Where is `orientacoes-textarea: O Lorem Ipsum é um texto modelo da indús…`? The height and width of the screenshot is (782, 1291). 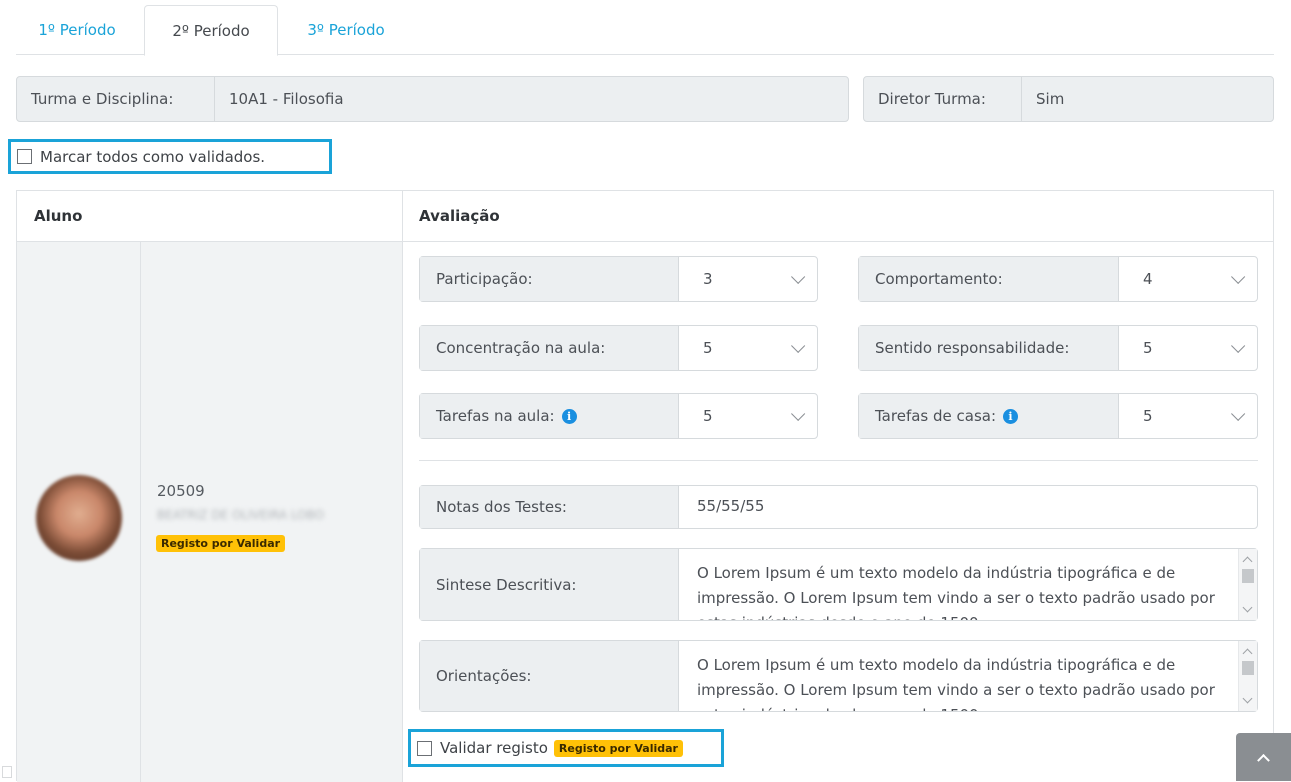 orientacoes-textarea: O Lorem Ipsum é um texto modelo da indús… is located at coordinates (968, 676).